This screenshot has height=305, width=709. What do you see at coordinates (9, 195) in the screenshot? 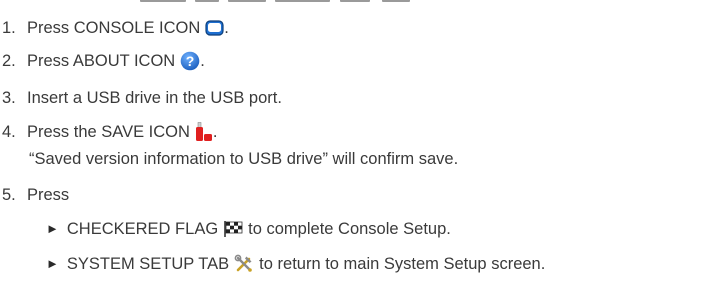
I see `step-number: 5.` at bounding box center [9, 195].